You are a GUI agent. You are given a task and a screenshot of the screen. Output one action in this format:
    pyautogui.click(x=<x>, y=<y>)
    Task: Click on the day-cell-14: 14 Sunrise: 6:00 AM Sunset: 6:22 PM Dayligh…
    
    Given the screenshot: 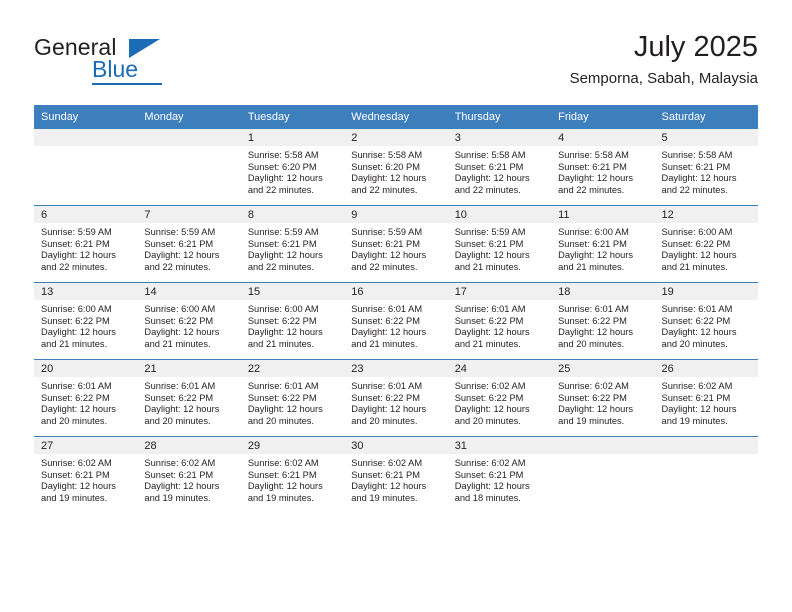 What is the action you would take?
    pyautogui.click(x=189, y=321)
    